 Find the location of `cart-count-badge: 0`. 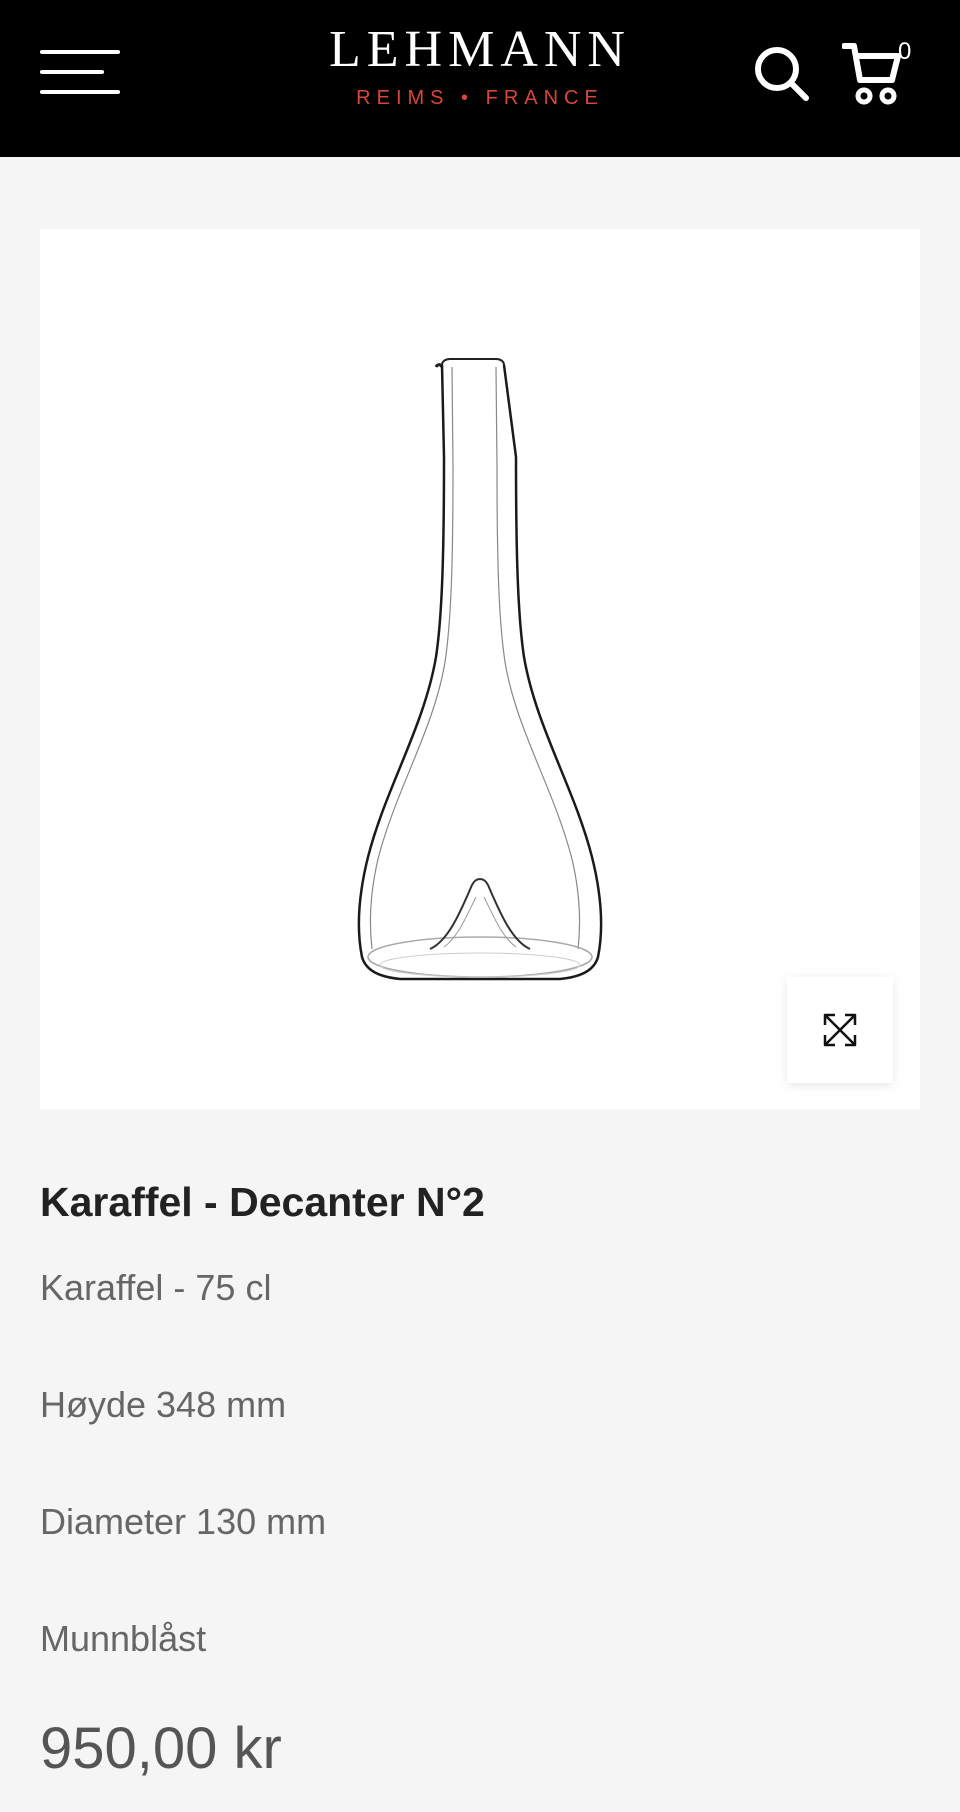

cart-count-badge: 0 is located at coordinates (905, 51).